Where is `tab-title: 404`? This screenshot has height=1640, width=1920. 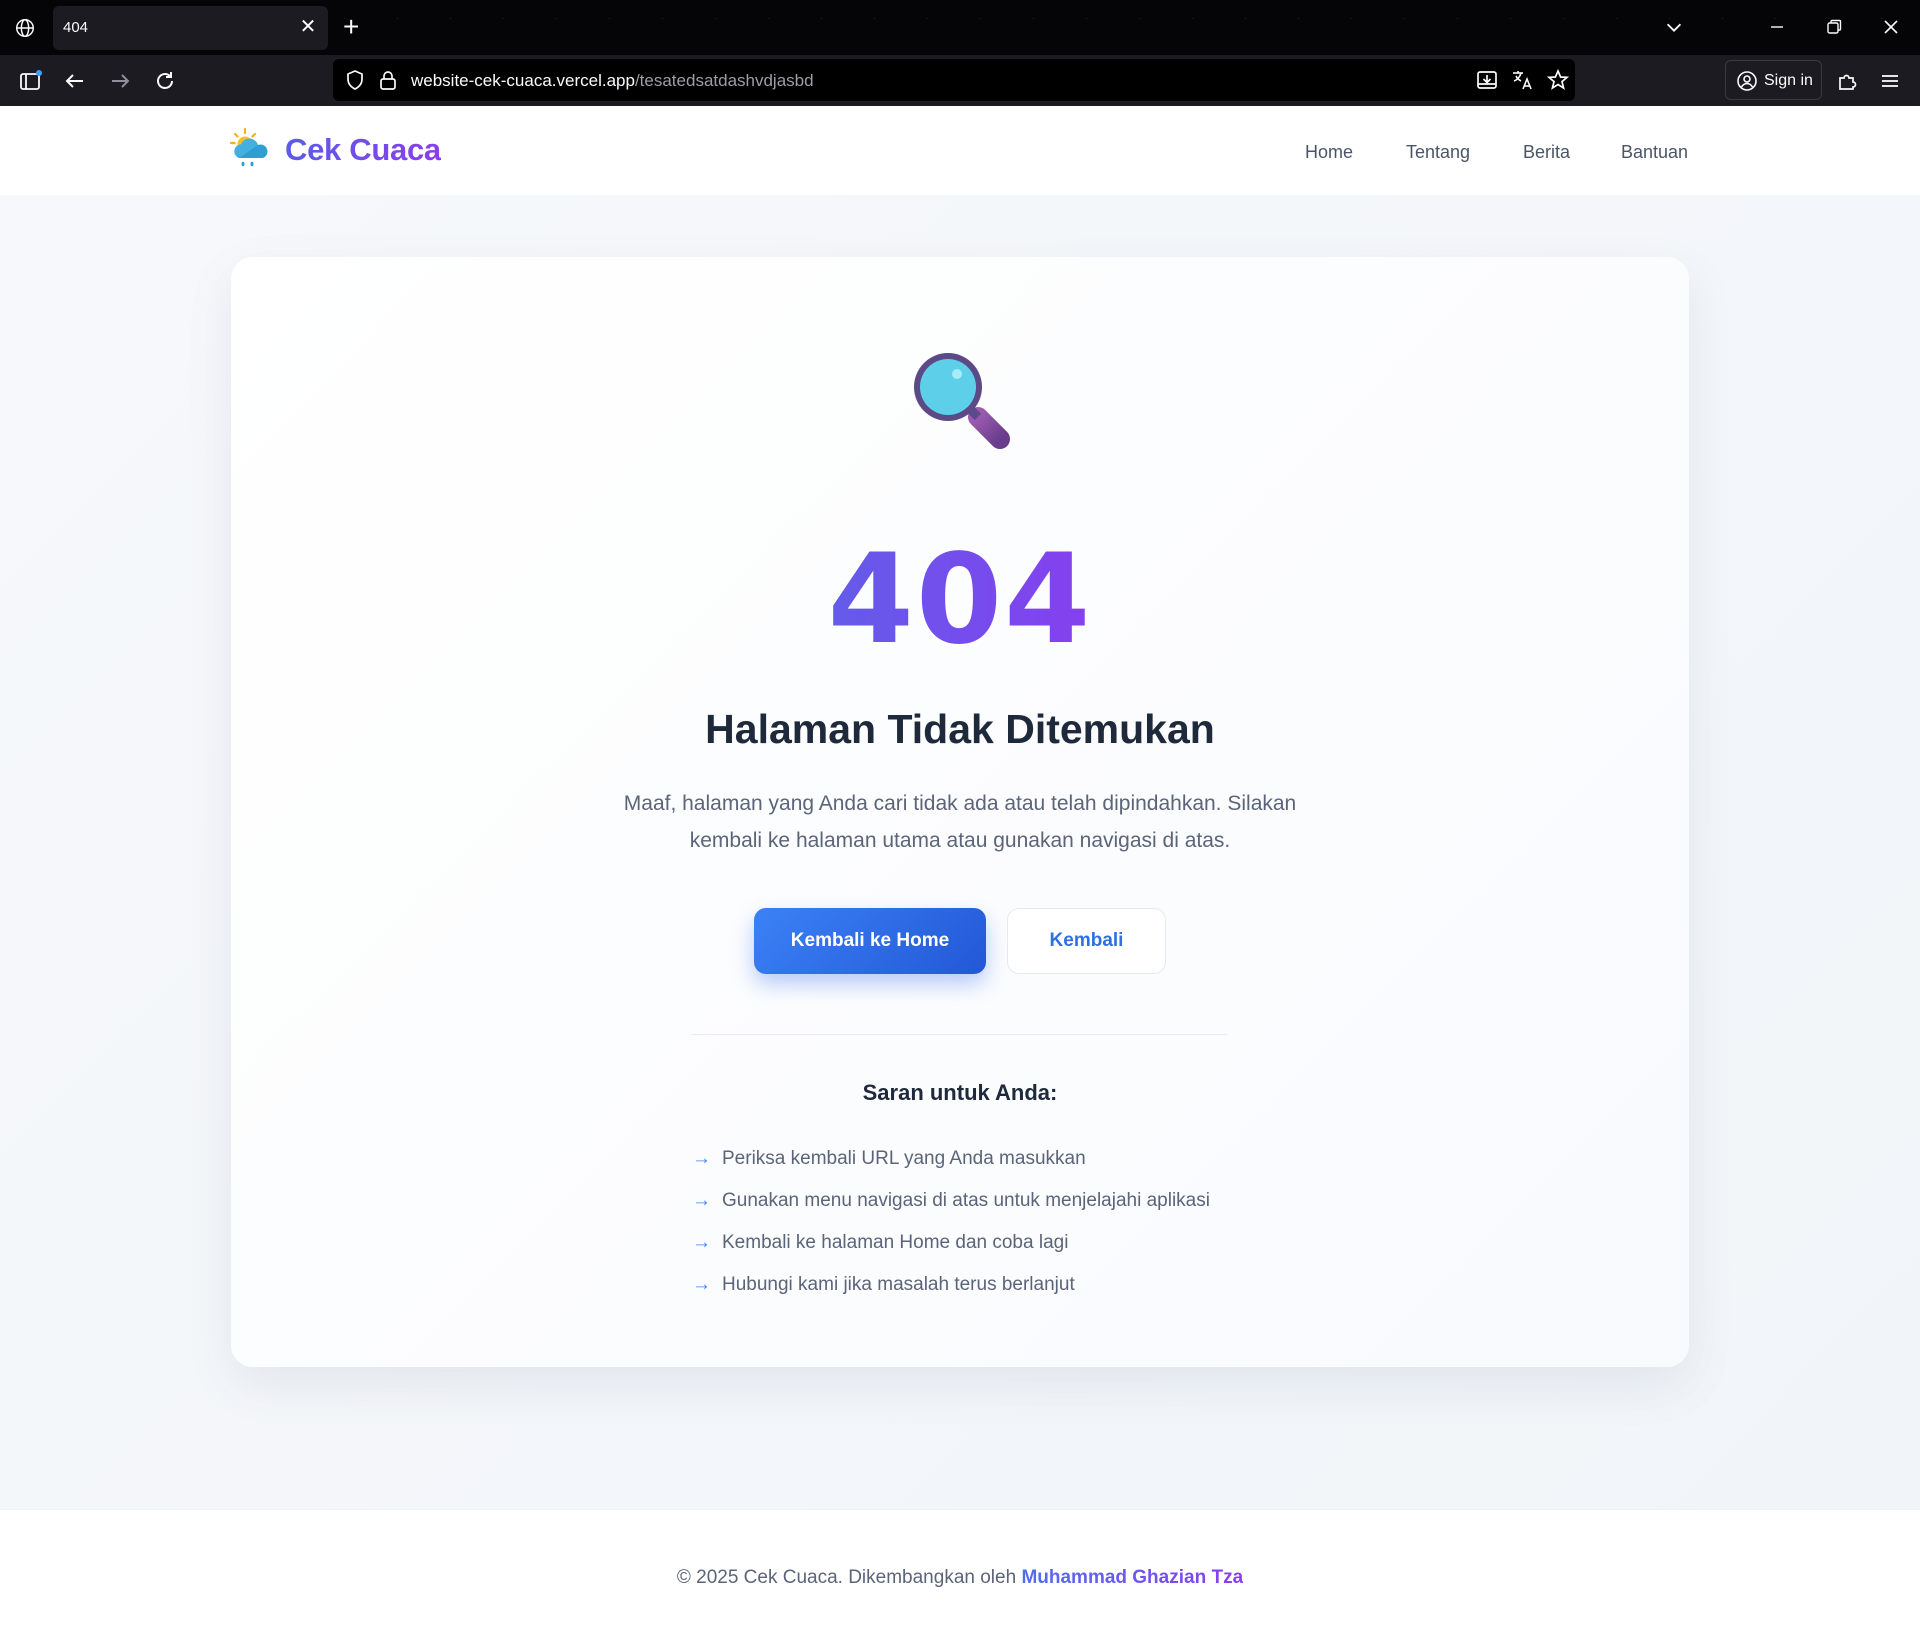
tab-title: 404 is located at coordinates (76, 27).